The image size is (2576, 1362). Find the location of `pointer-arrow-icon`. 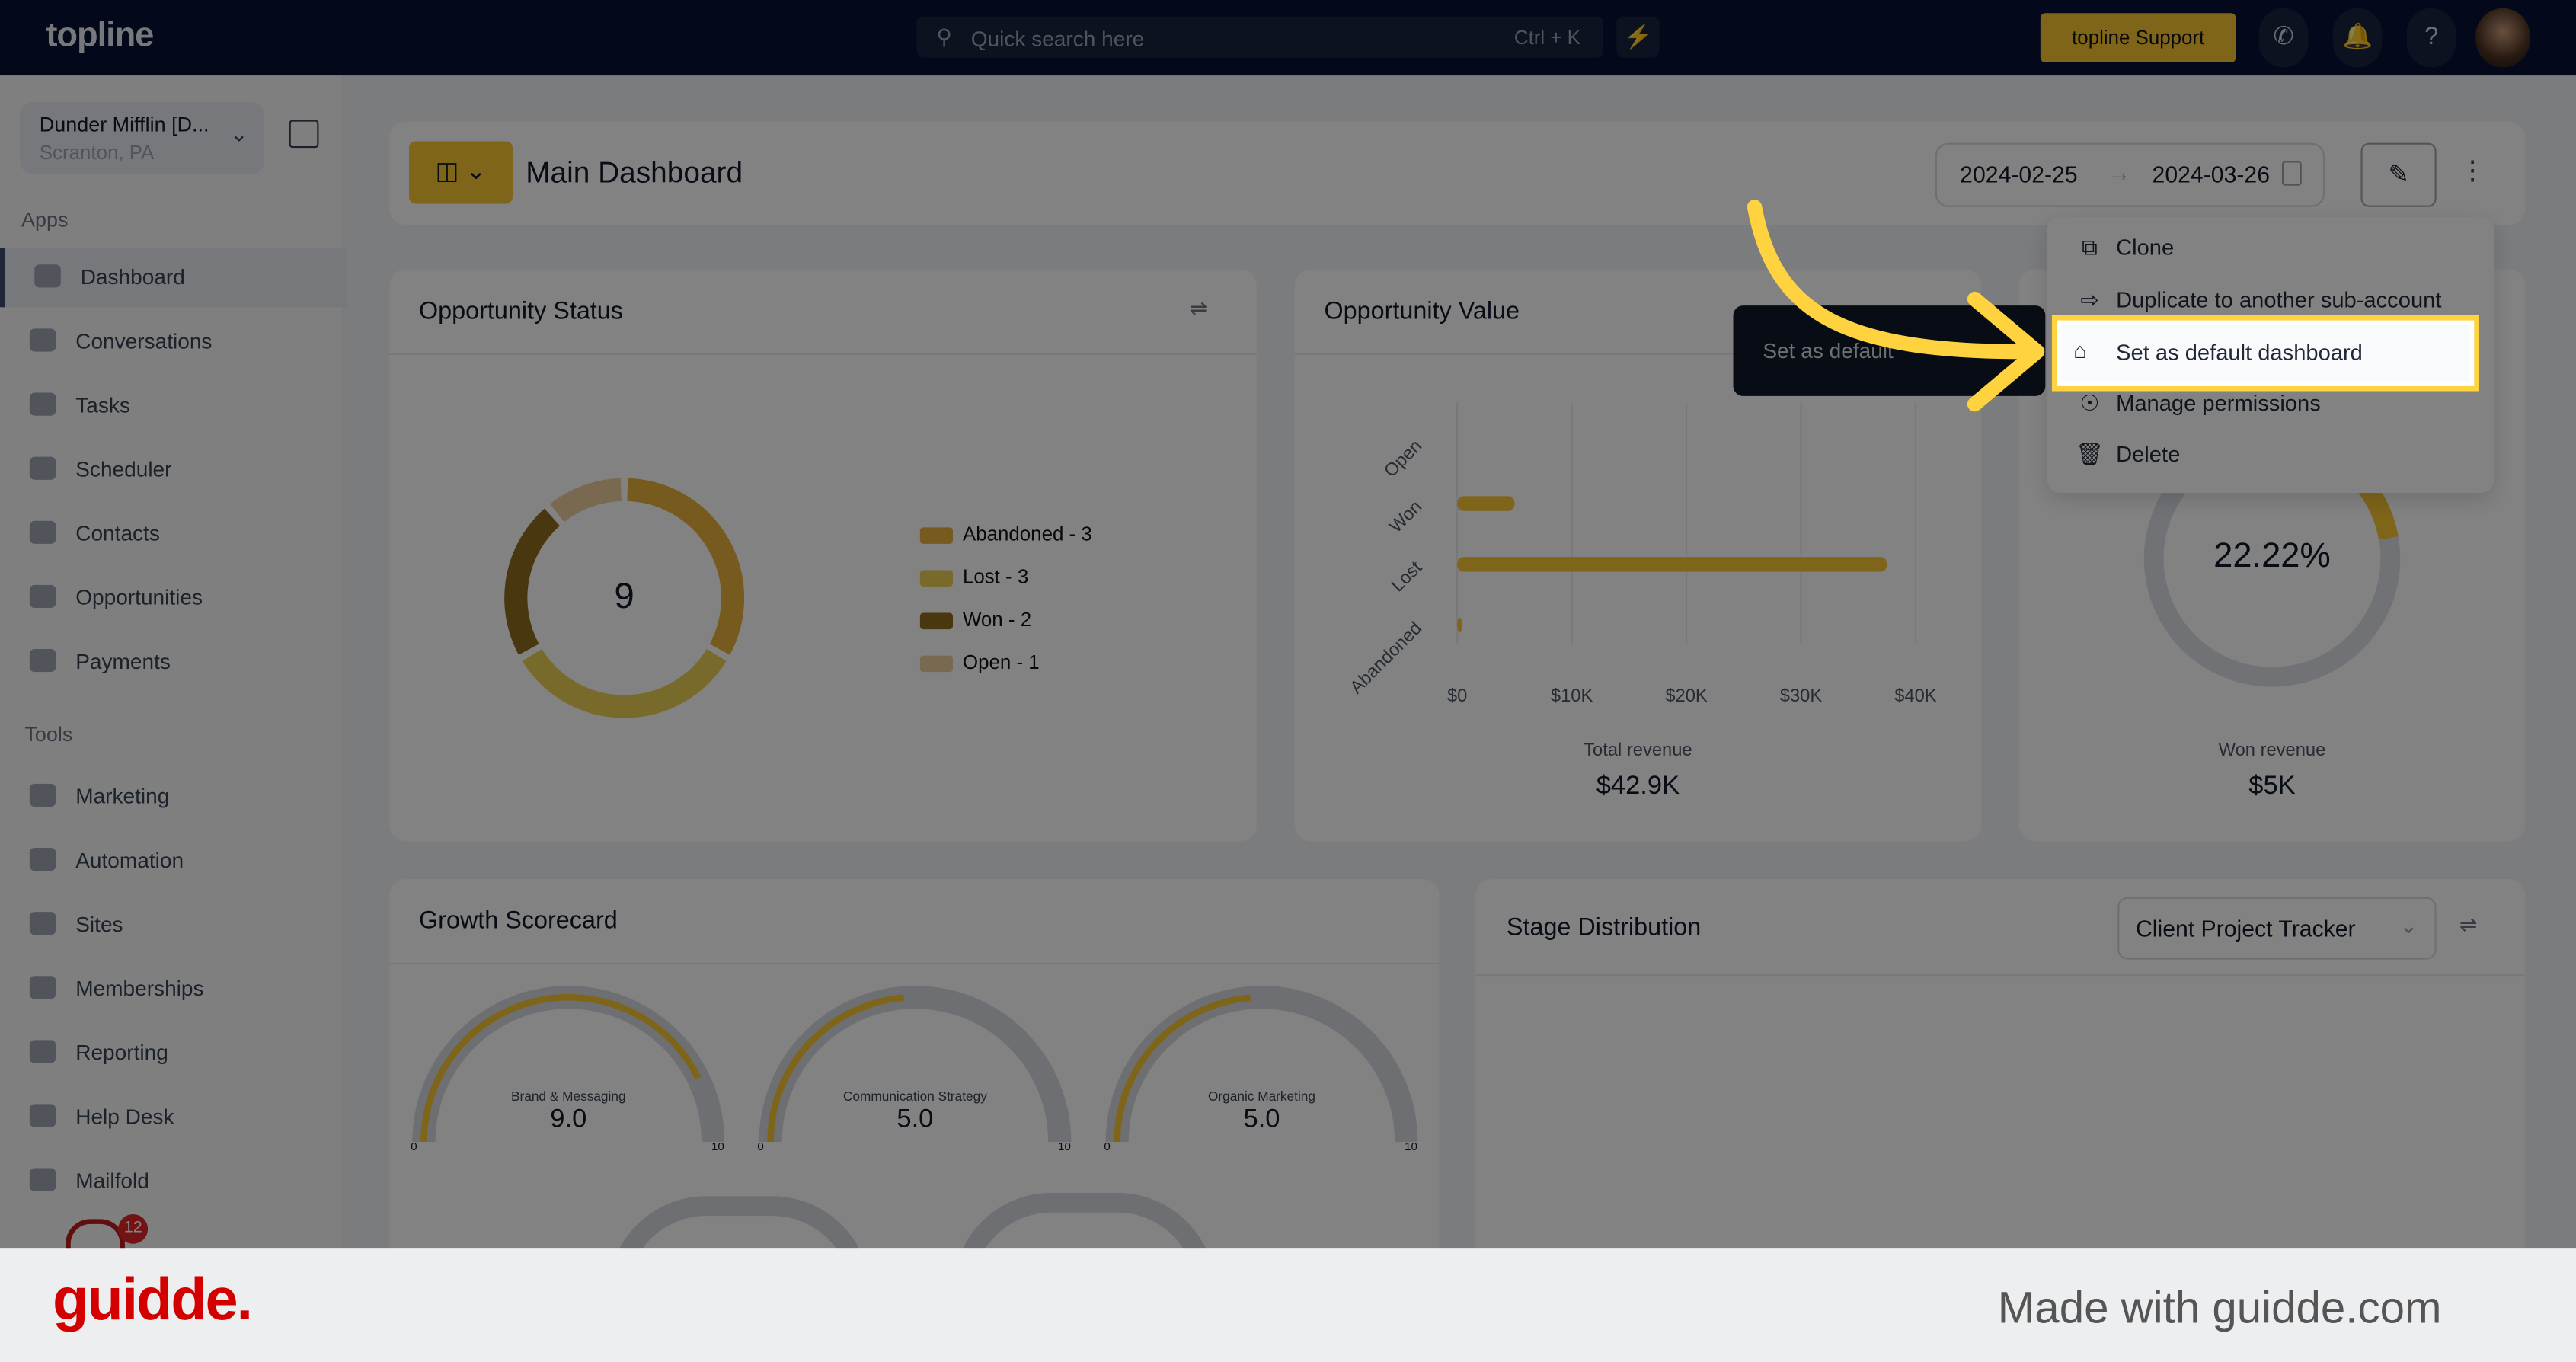

pointer-arrow-icon is located at coordinates (1896, 306).